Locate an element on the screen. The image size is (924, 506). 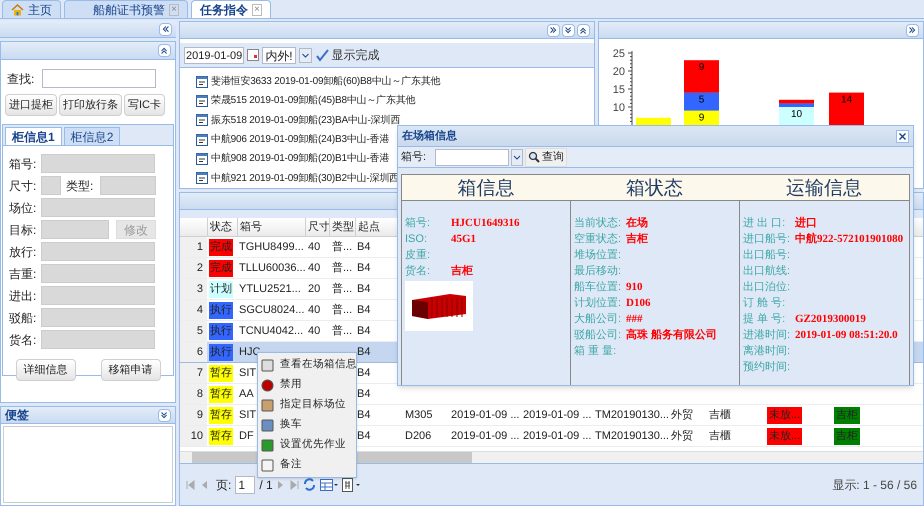
close-icon is located at coordinates (902, 136).